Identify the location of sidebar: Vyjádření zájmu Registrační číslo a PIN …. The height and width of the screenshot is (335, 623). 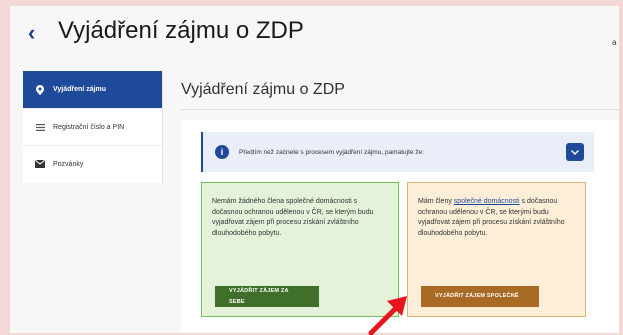
(93, 127).